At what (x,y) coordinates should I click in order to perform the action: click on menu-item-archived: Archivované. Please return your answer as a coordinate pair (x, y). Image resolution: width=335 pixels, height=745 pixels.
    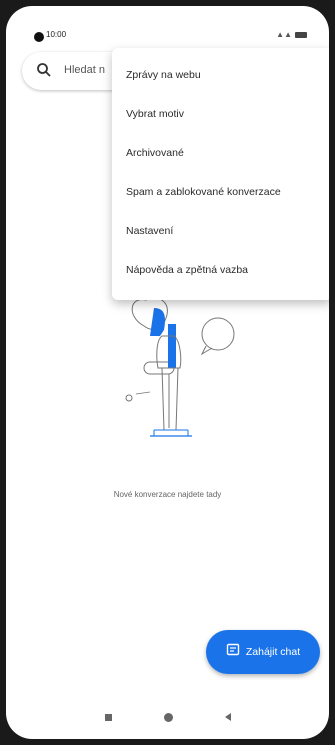
    Looking at the image, I should click on (220, 153).